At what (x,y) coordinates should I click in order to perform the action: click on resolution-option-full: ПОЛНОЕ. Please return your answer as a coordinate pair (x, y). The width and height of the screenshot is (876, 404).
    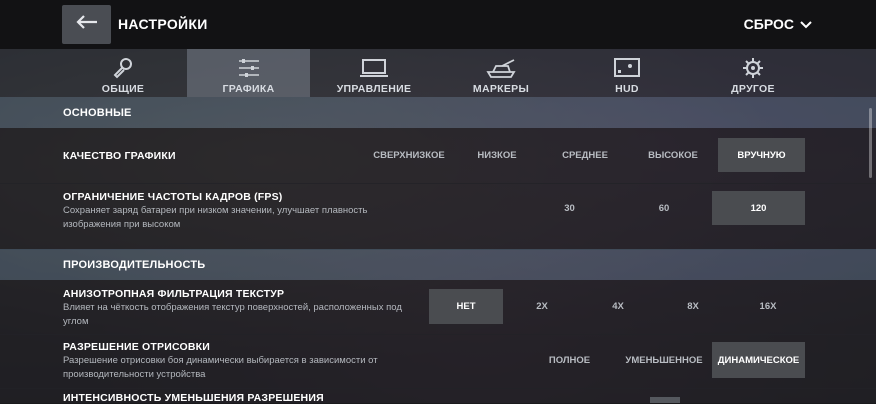
    Looking at the image, I should click on (569, 360).